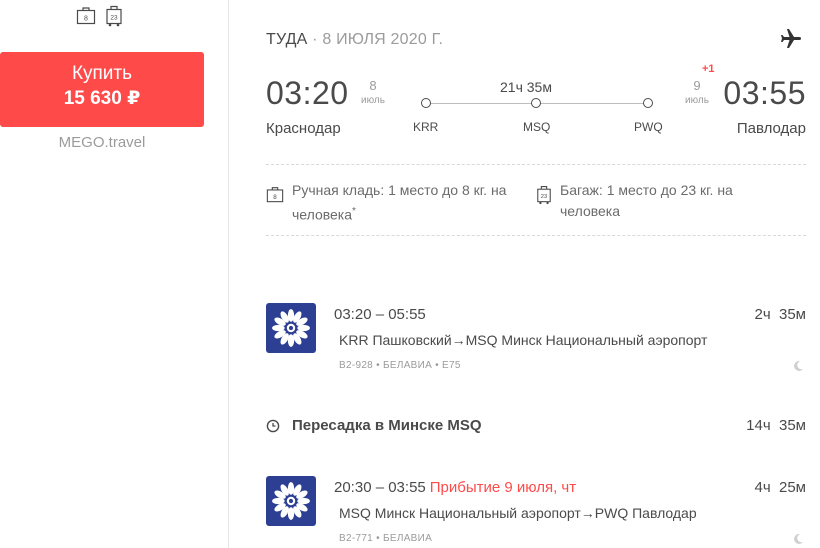  I want to click on segment-time-range: 03:20 – 05:55, so click(380, 314).